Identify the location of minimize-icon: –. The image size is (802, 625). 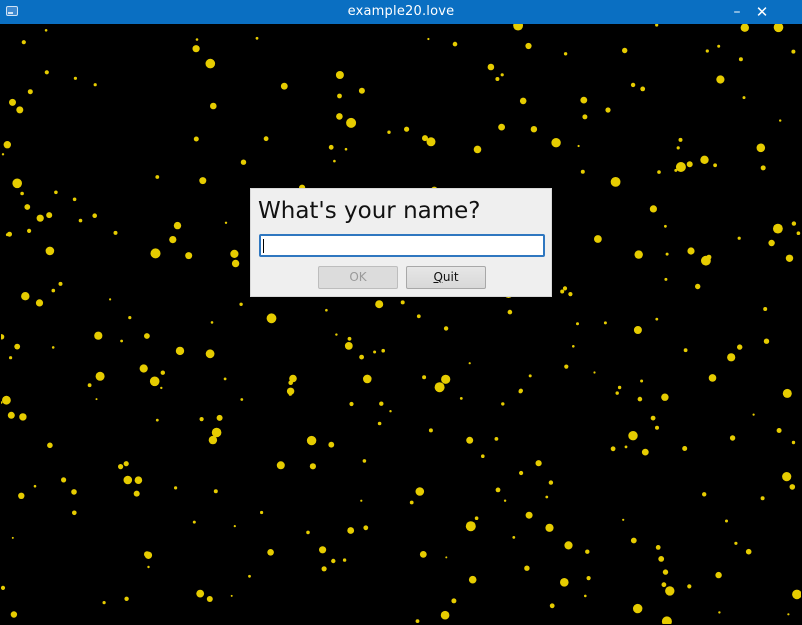
(737, 12).